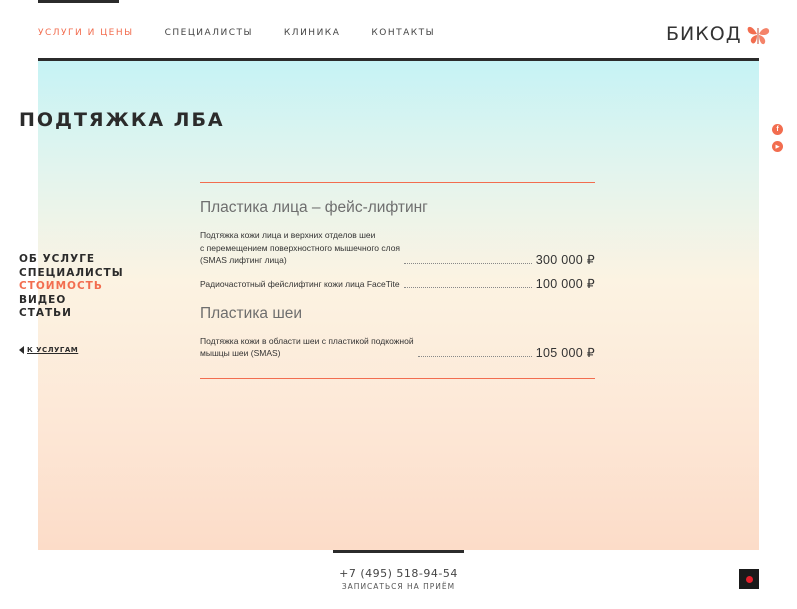  Describe the element at coordinates (777, 146) in the screenshot. I see `youtube-icon: ▶` at that location.